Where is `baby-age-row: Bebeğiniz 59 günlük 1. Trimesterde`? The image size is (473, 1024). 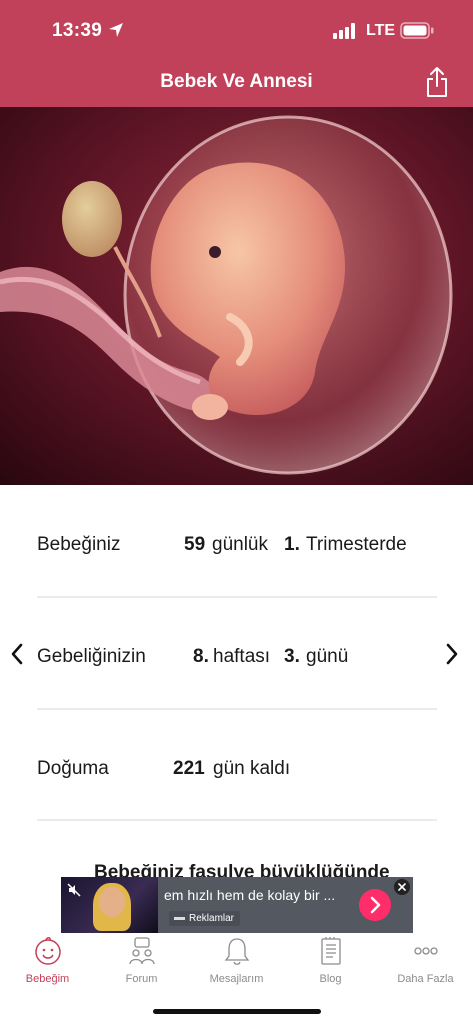
baby-age-row: Bebeğiniz 59 günlük 1. Trimesterde is located at coordinates (236, 546).